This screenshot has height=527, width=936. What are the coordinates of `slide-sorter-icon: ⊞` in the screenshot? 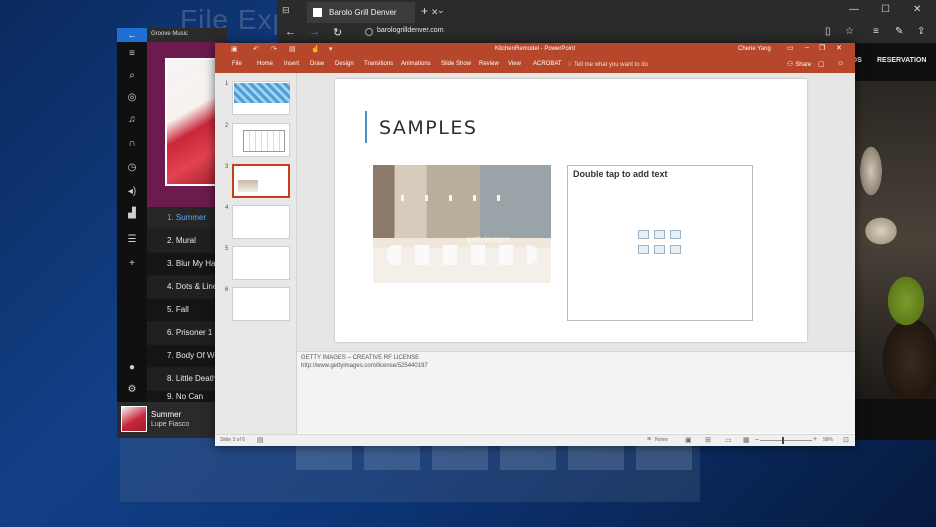 It's located at (708, 440).